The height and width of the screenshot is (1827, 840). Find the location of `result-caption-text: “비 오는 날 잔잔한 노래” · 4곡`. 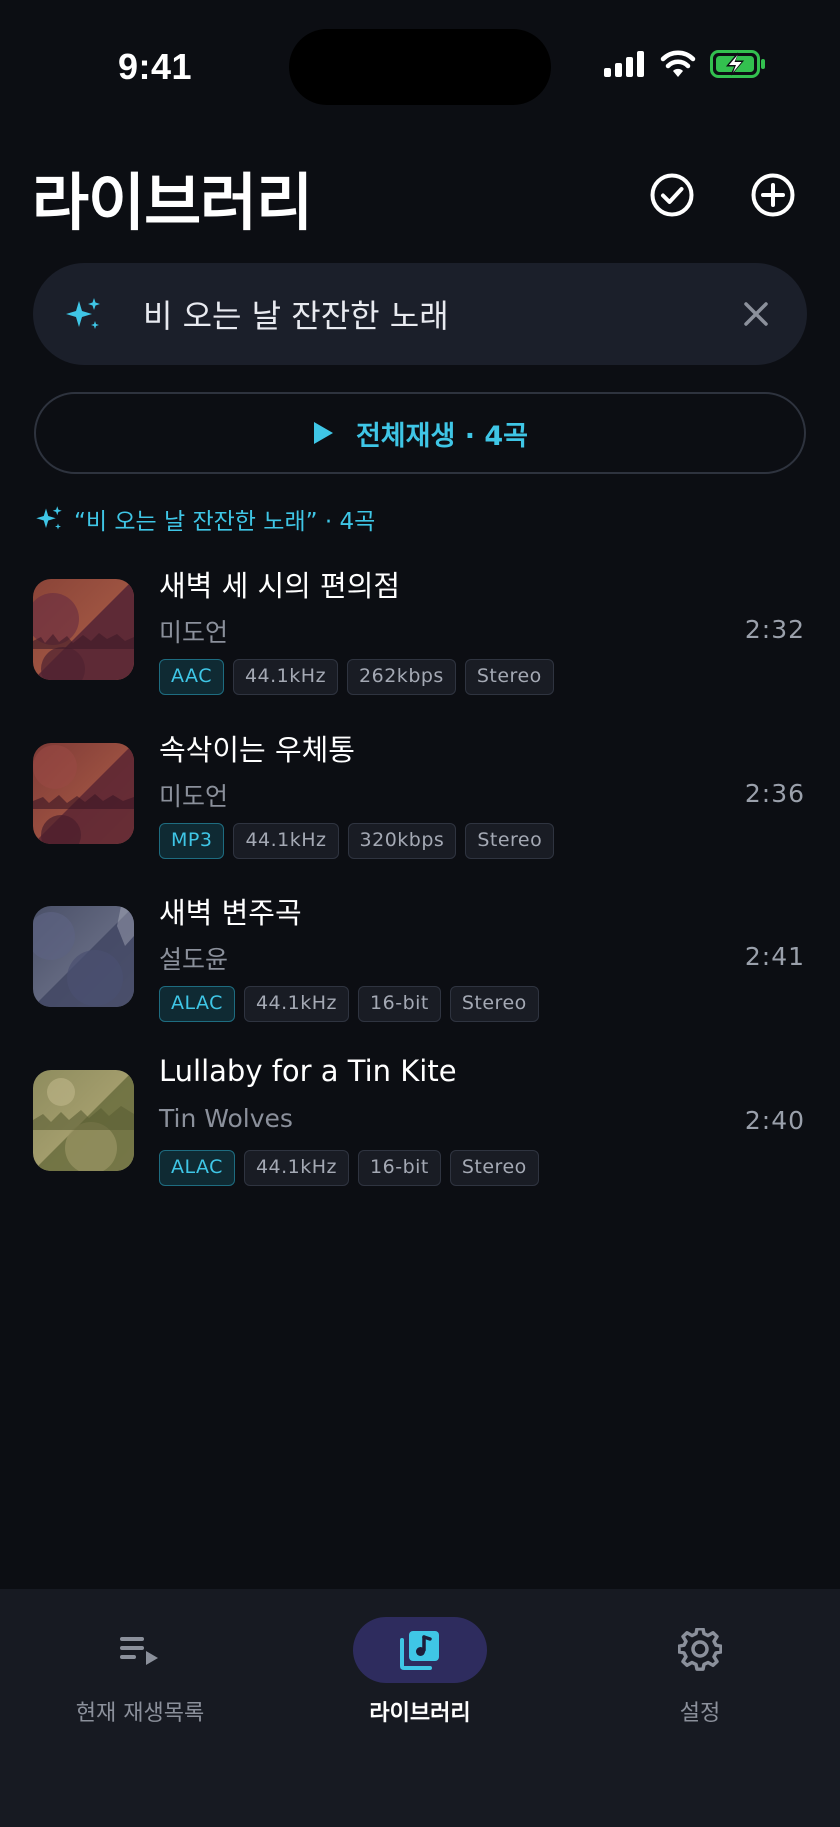

result-caption-text: “비 오는 날 잔잔한 노래” · 4곡 is located at coordinates (225, 522).